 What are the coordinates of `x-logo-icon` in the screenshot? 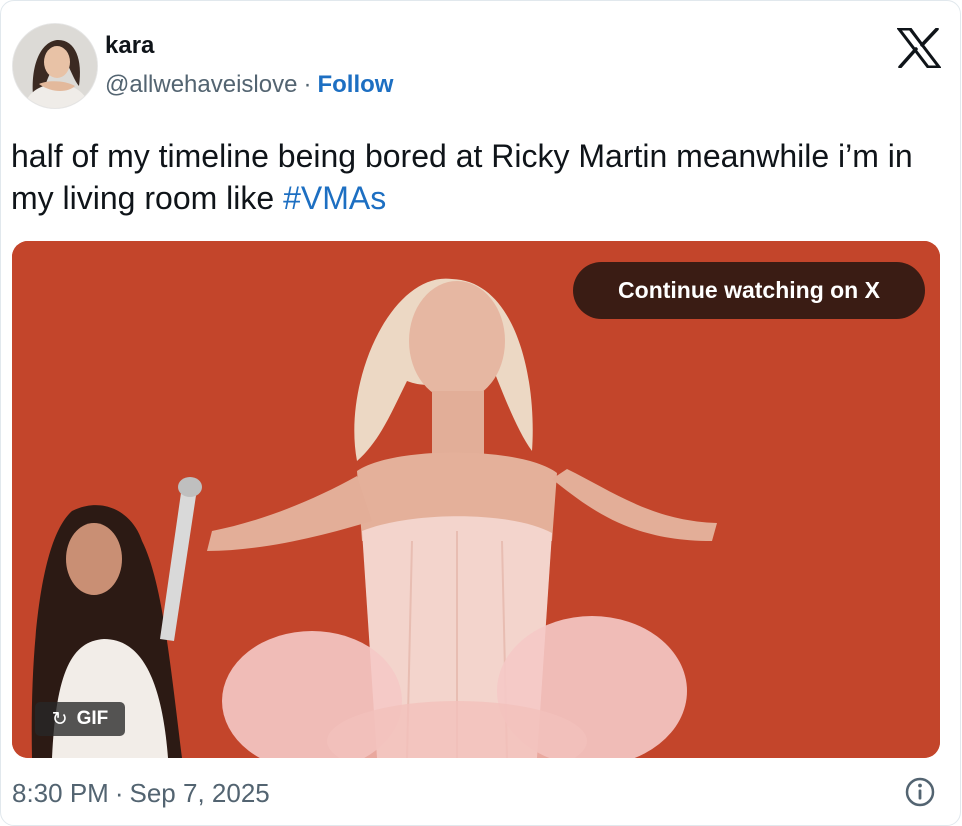 It's located at (919, 48).